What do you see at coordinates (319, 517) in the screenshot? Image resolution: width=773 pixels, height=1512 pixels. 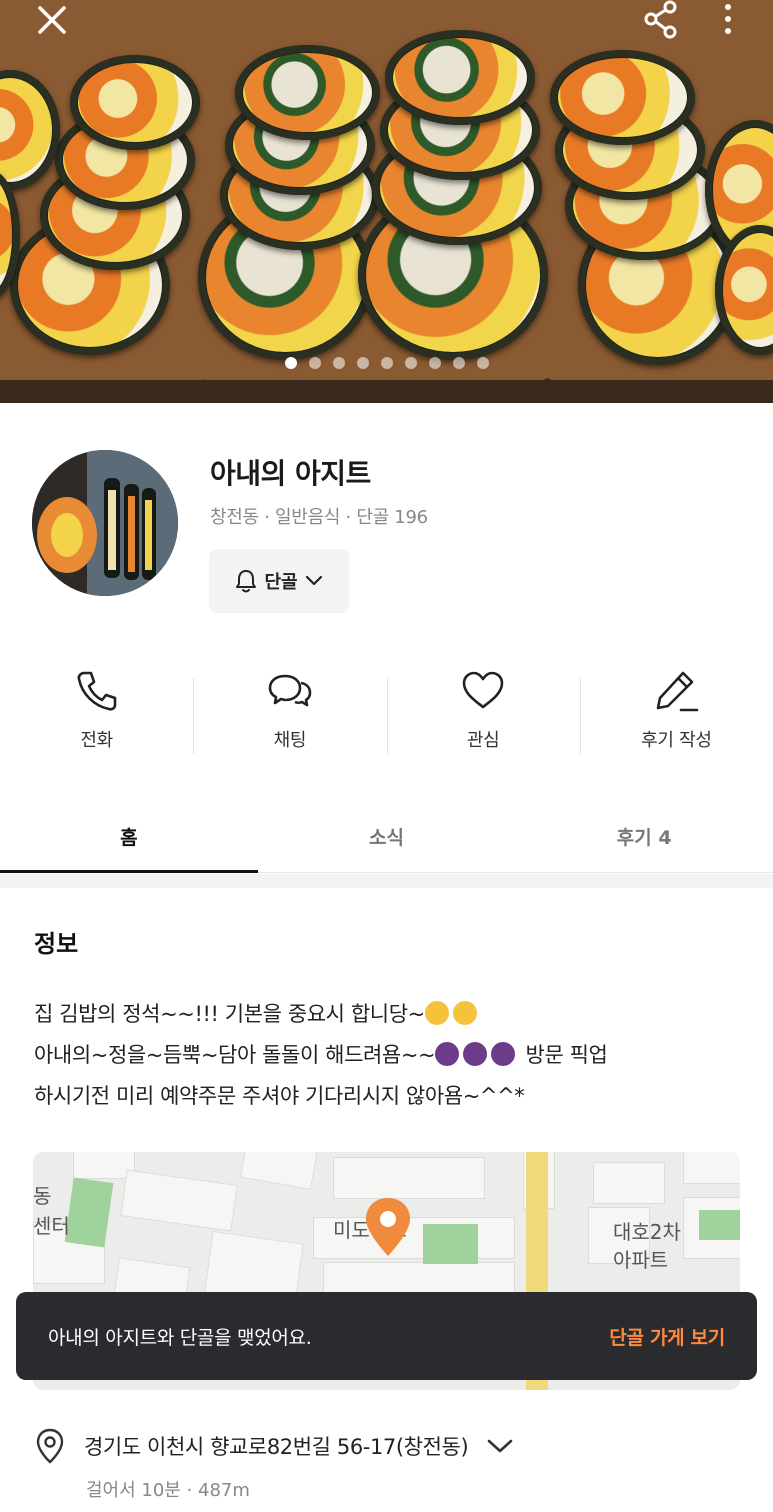 I see `store-meta: 창전동 · 일반음식 · 단골 196` at bounding box center [319, 517].